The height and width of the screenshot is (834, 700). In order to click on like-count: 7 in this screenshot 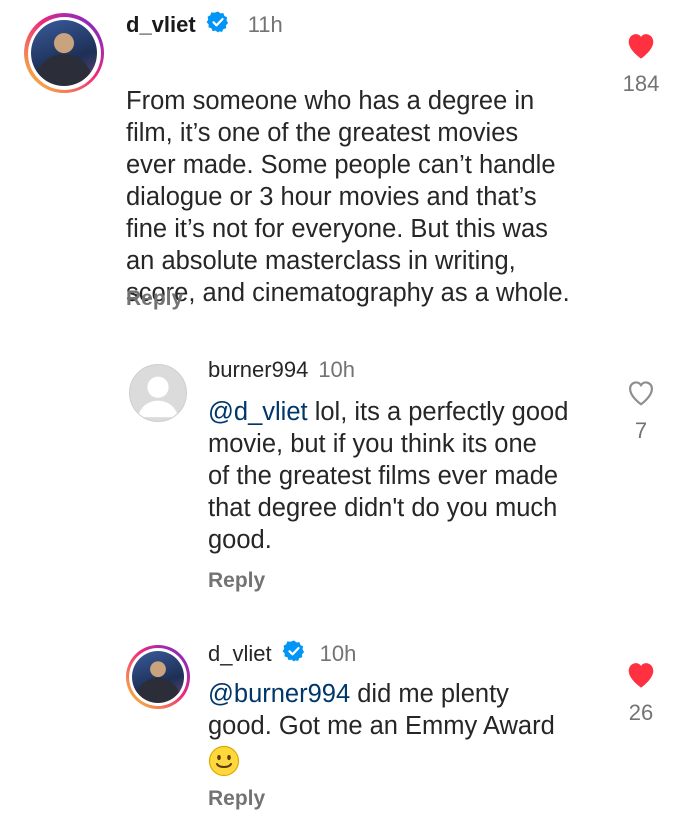, I will do `click(641, 430)`.